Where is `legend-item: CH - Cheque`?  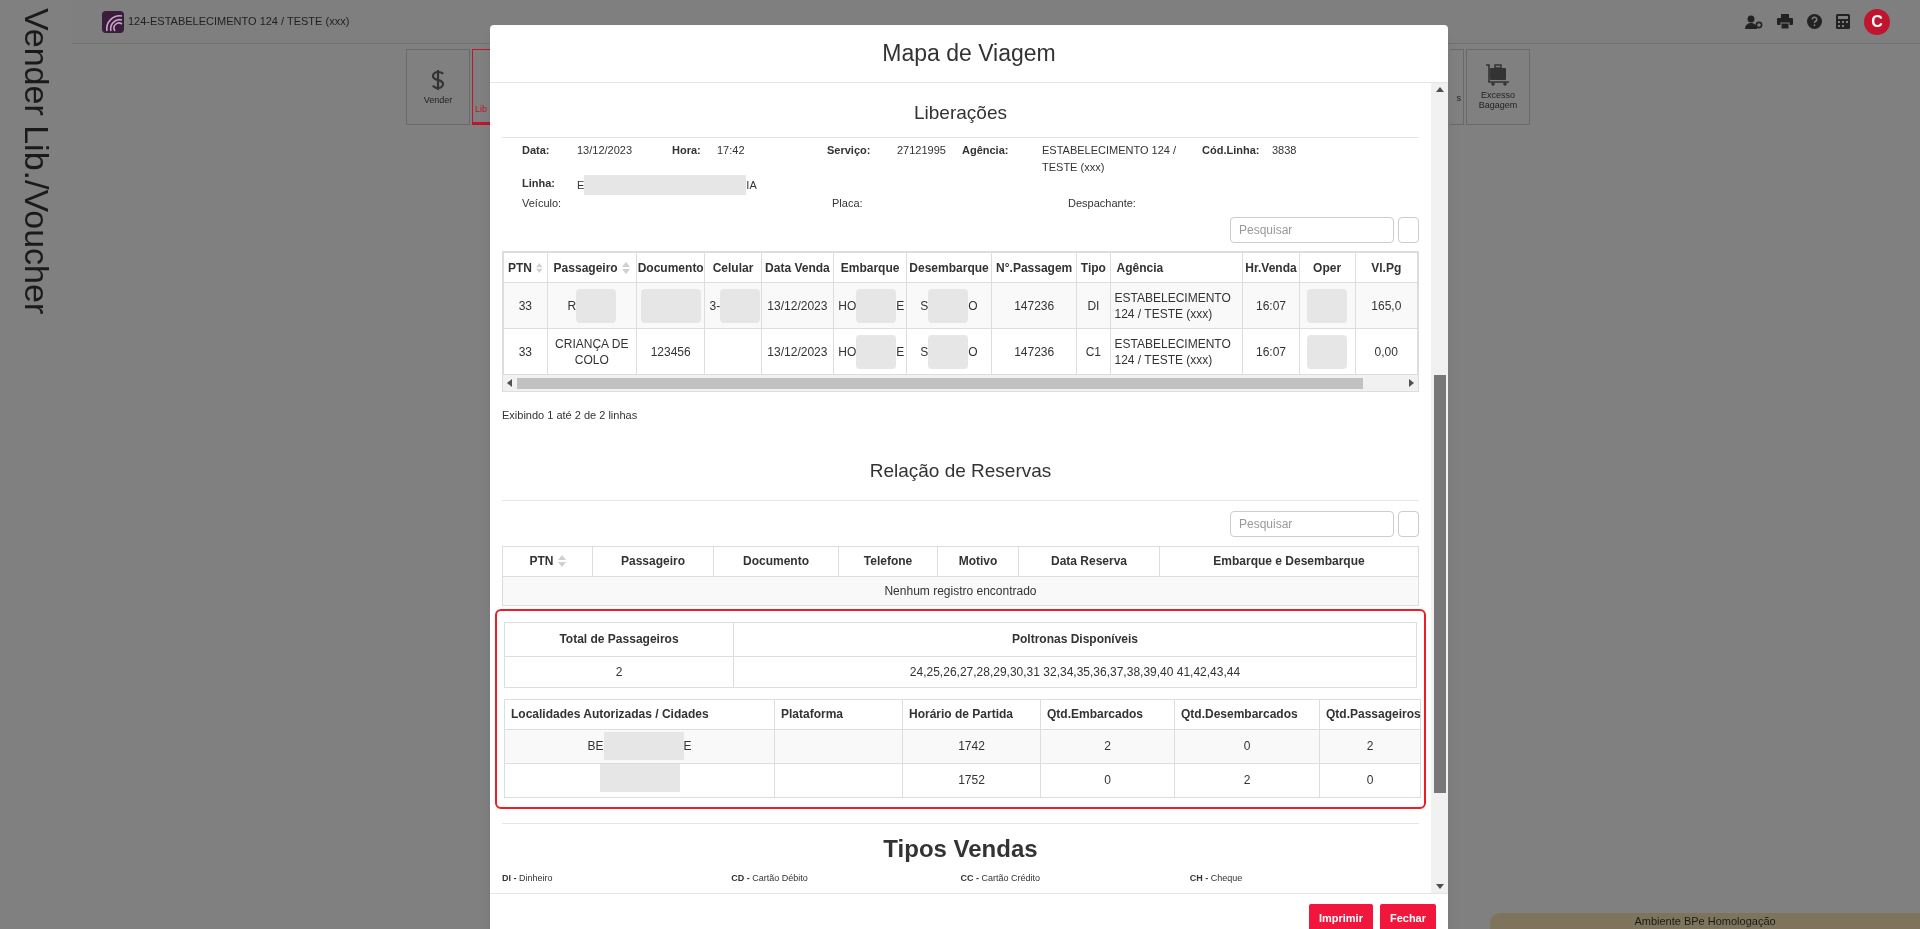 legend-item: CH - Cheque is located at coordinates (1216, 878).